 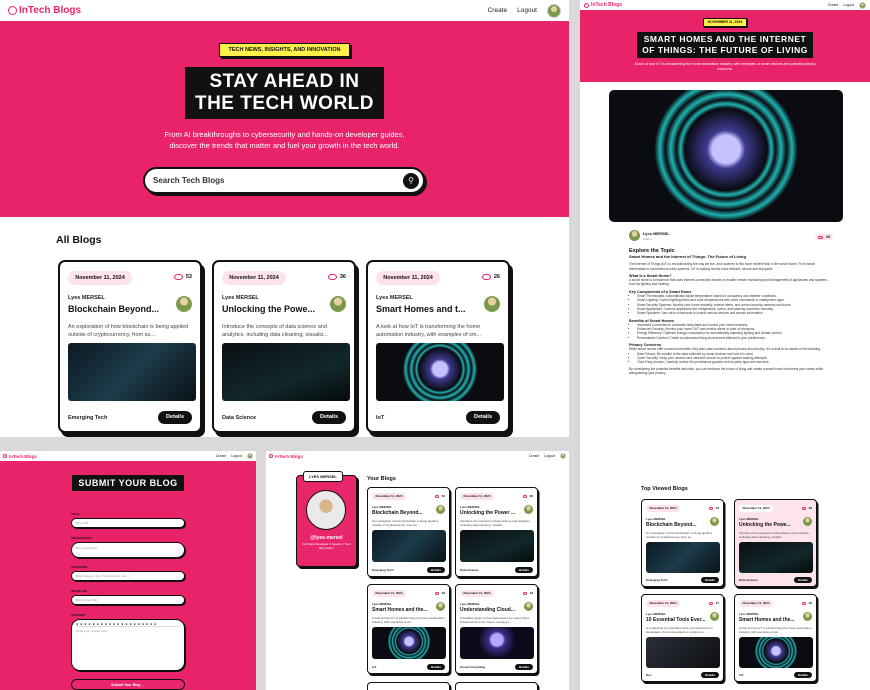 What do you see at coordinates (128, 624) in the screenshot?
I see `editor-toolbar: ●●●●●●●●●●●●●●●●●●●●` at bounding box center [128, 624].